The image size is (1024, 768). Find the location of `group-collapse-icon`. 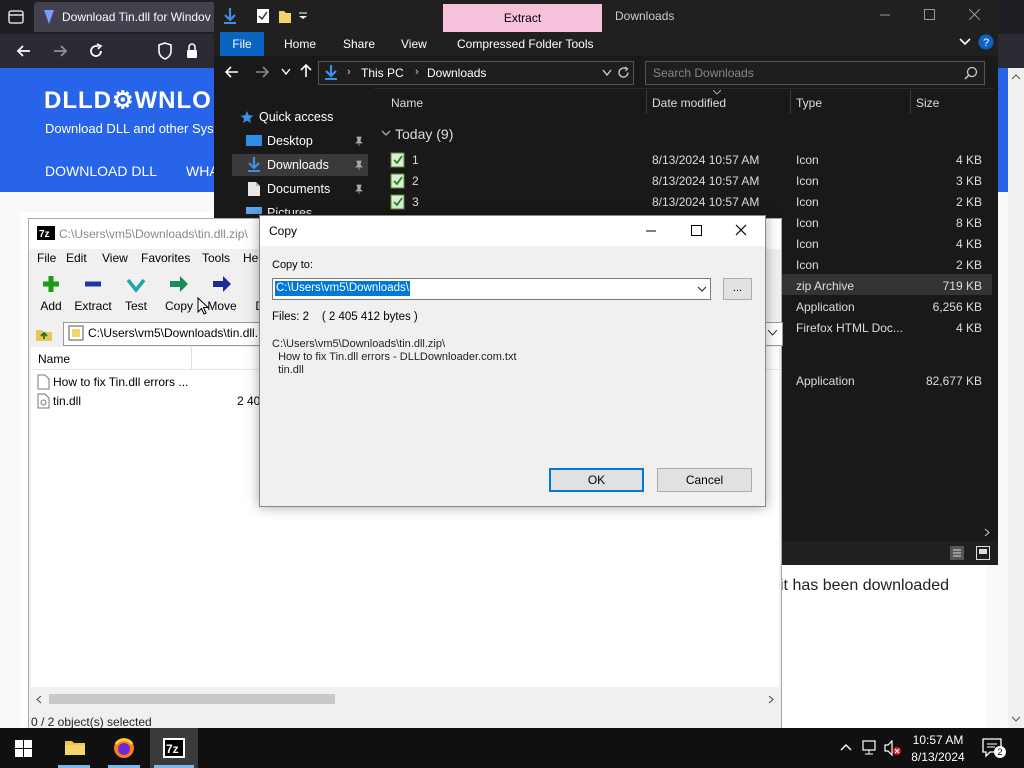

group-collapse-icon is located at coordinates (386, 133).